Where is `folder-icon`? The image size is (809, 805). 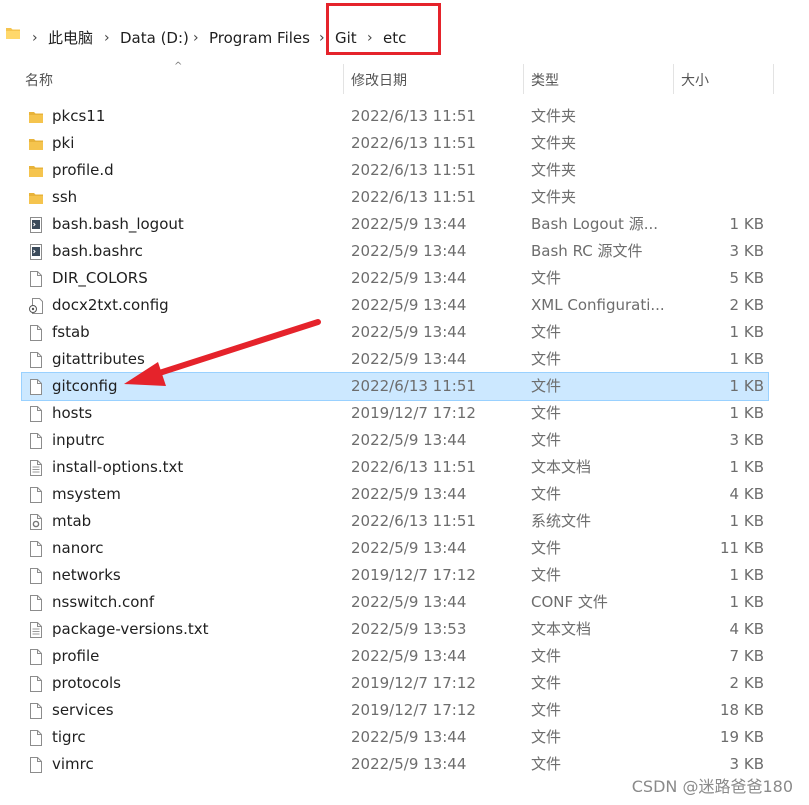
folder-icon is located at coordinates (36, 144).